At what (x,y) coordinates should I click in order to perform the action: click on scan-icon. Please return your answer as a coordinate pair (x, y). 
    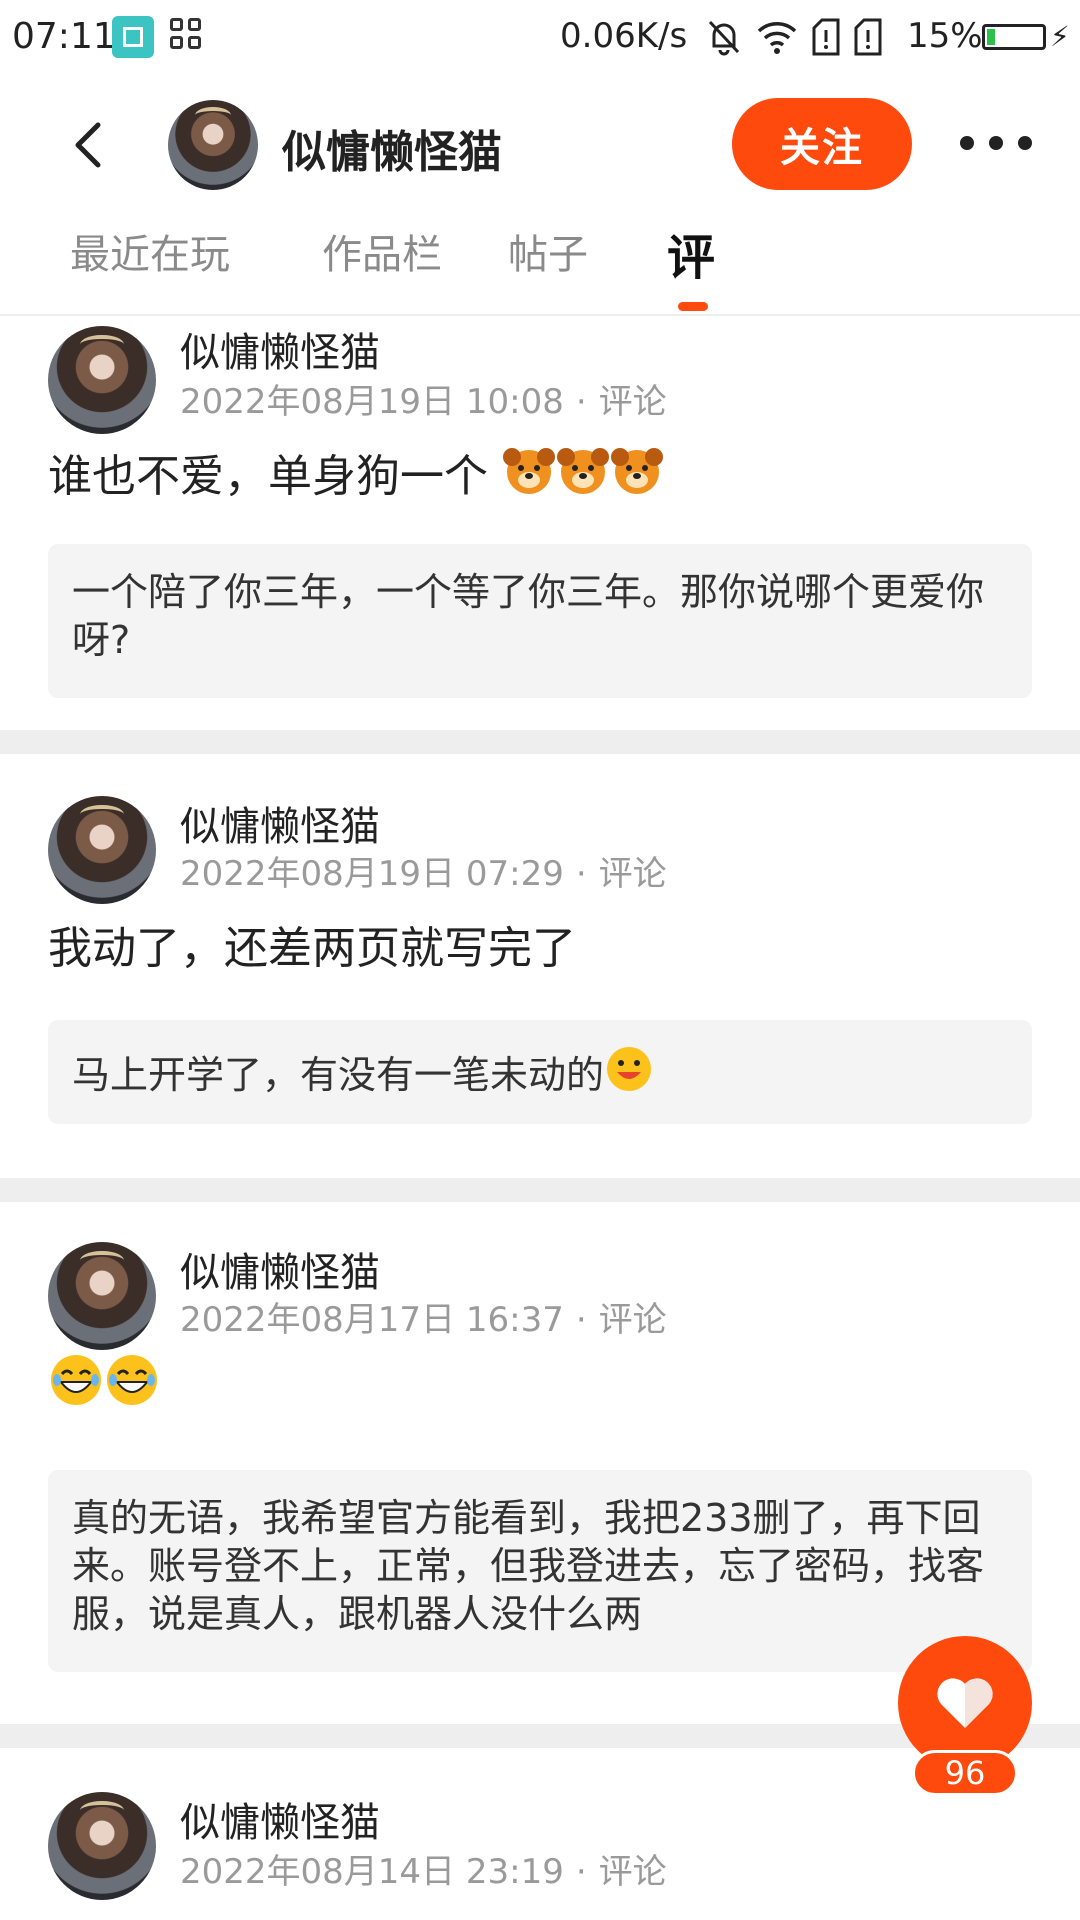
    Looking at the image, I should click on (133, 37).